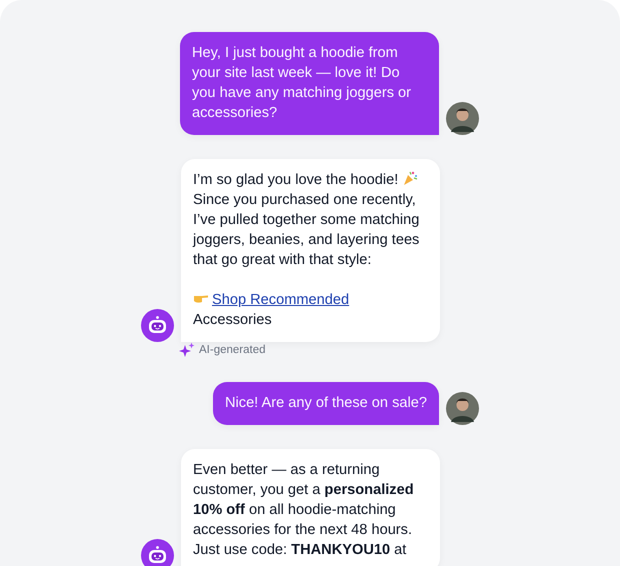  I want to click on message-text: Since you purchased one recently, I’ve pulled together some matching joggers, beanies, and layering tees that go great with that style:, so click(306, 230).